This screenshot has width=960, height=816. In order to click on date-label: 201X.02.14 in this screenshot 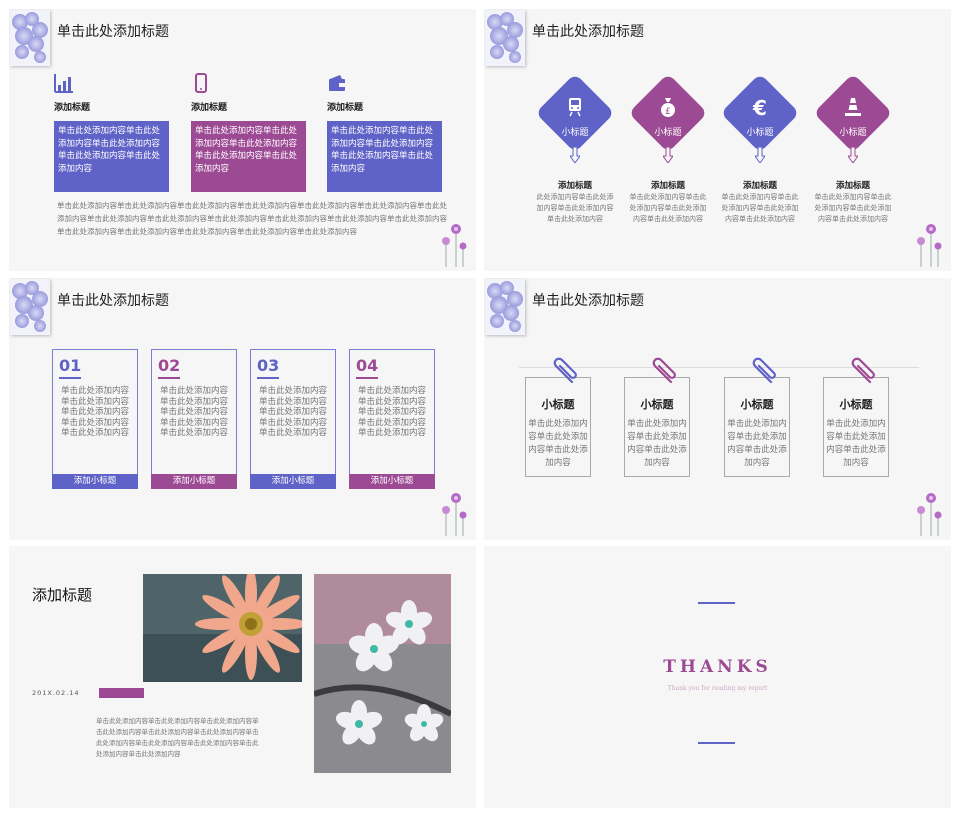, I will do `click(56, 693)`.